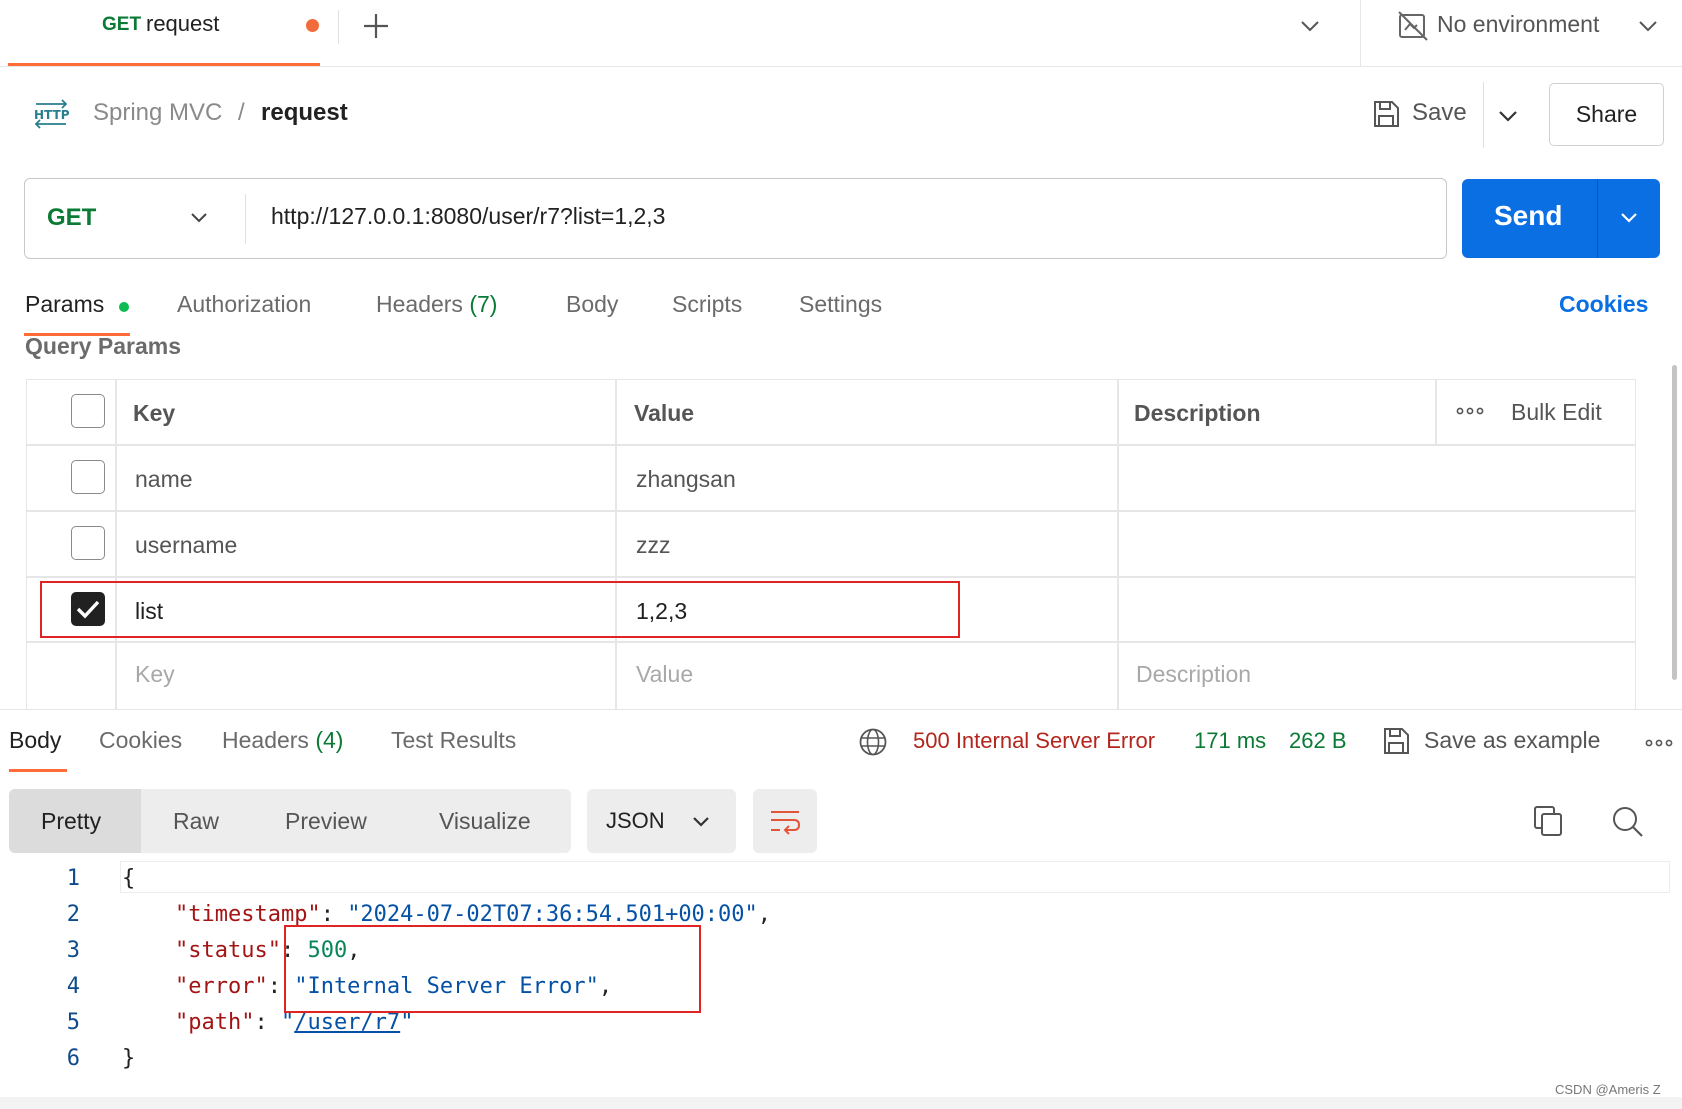  What do you see at coordinates (1608, 1089) in the screenshot?
I see `watermark: CSDN @Ameris Z` at bounding box center [1608, 1089].